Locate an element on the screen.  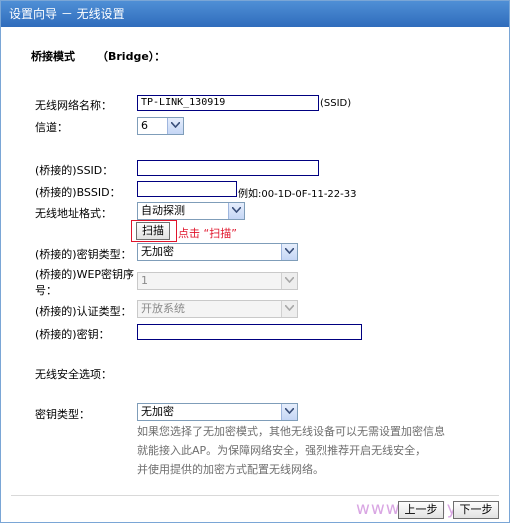
note-line: 并使用提供的加密方式配置无线网络。 is located at coordinates (230, 469).